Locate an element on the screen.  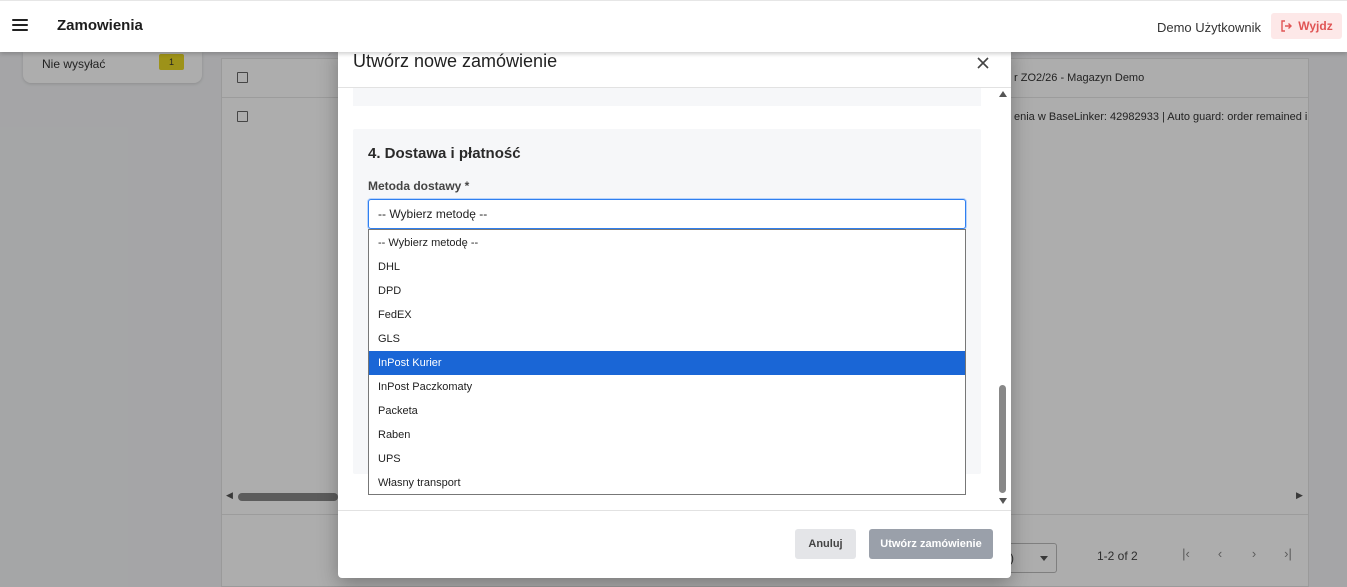
dialog-title: Utwórz nowe zamówienie is located at coordinates (455, 61).